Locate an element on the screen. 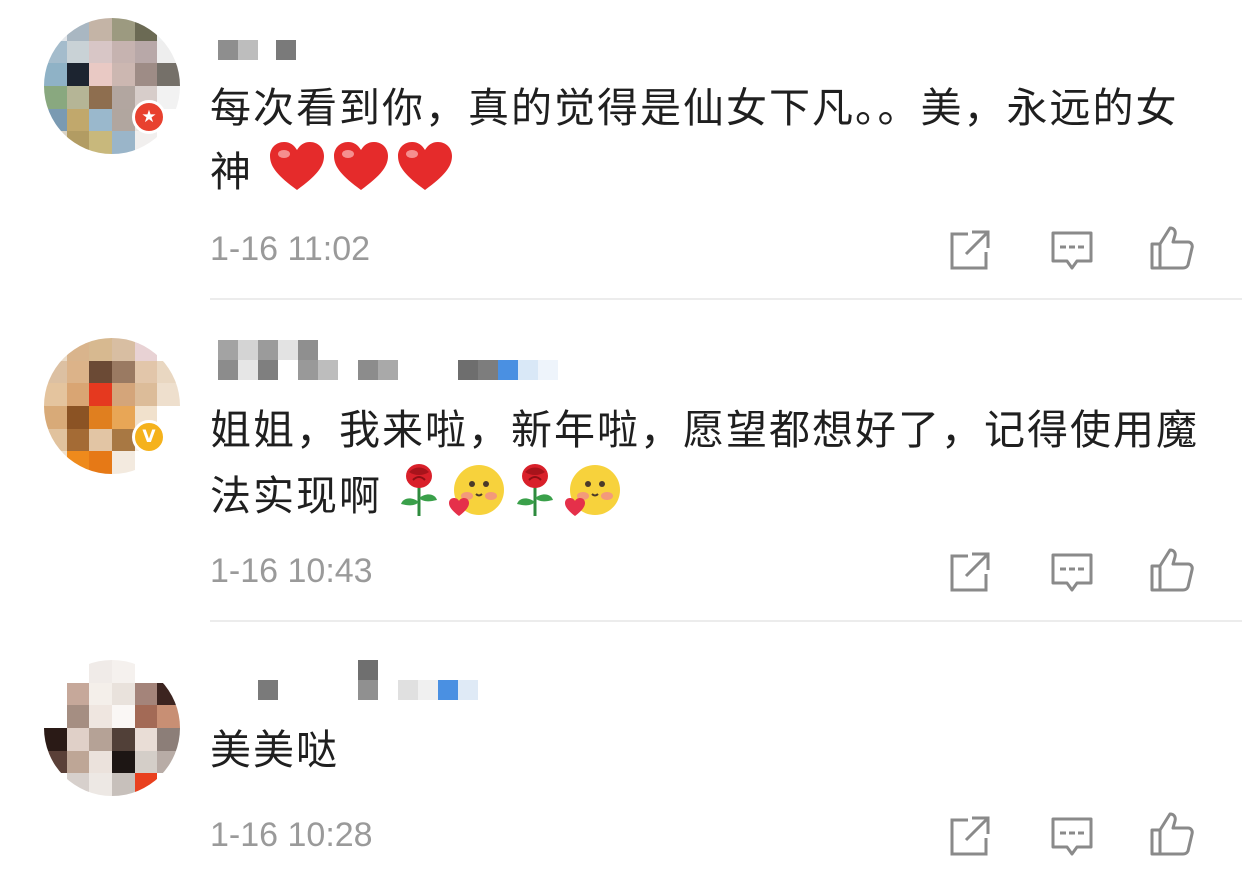 Image resolution: width=1242 pixels, height=880 pixels. comment-text: 每次看到你，真的觉得是仙女下凡。。美，永远的女神 is located at coordinates (705, 143).